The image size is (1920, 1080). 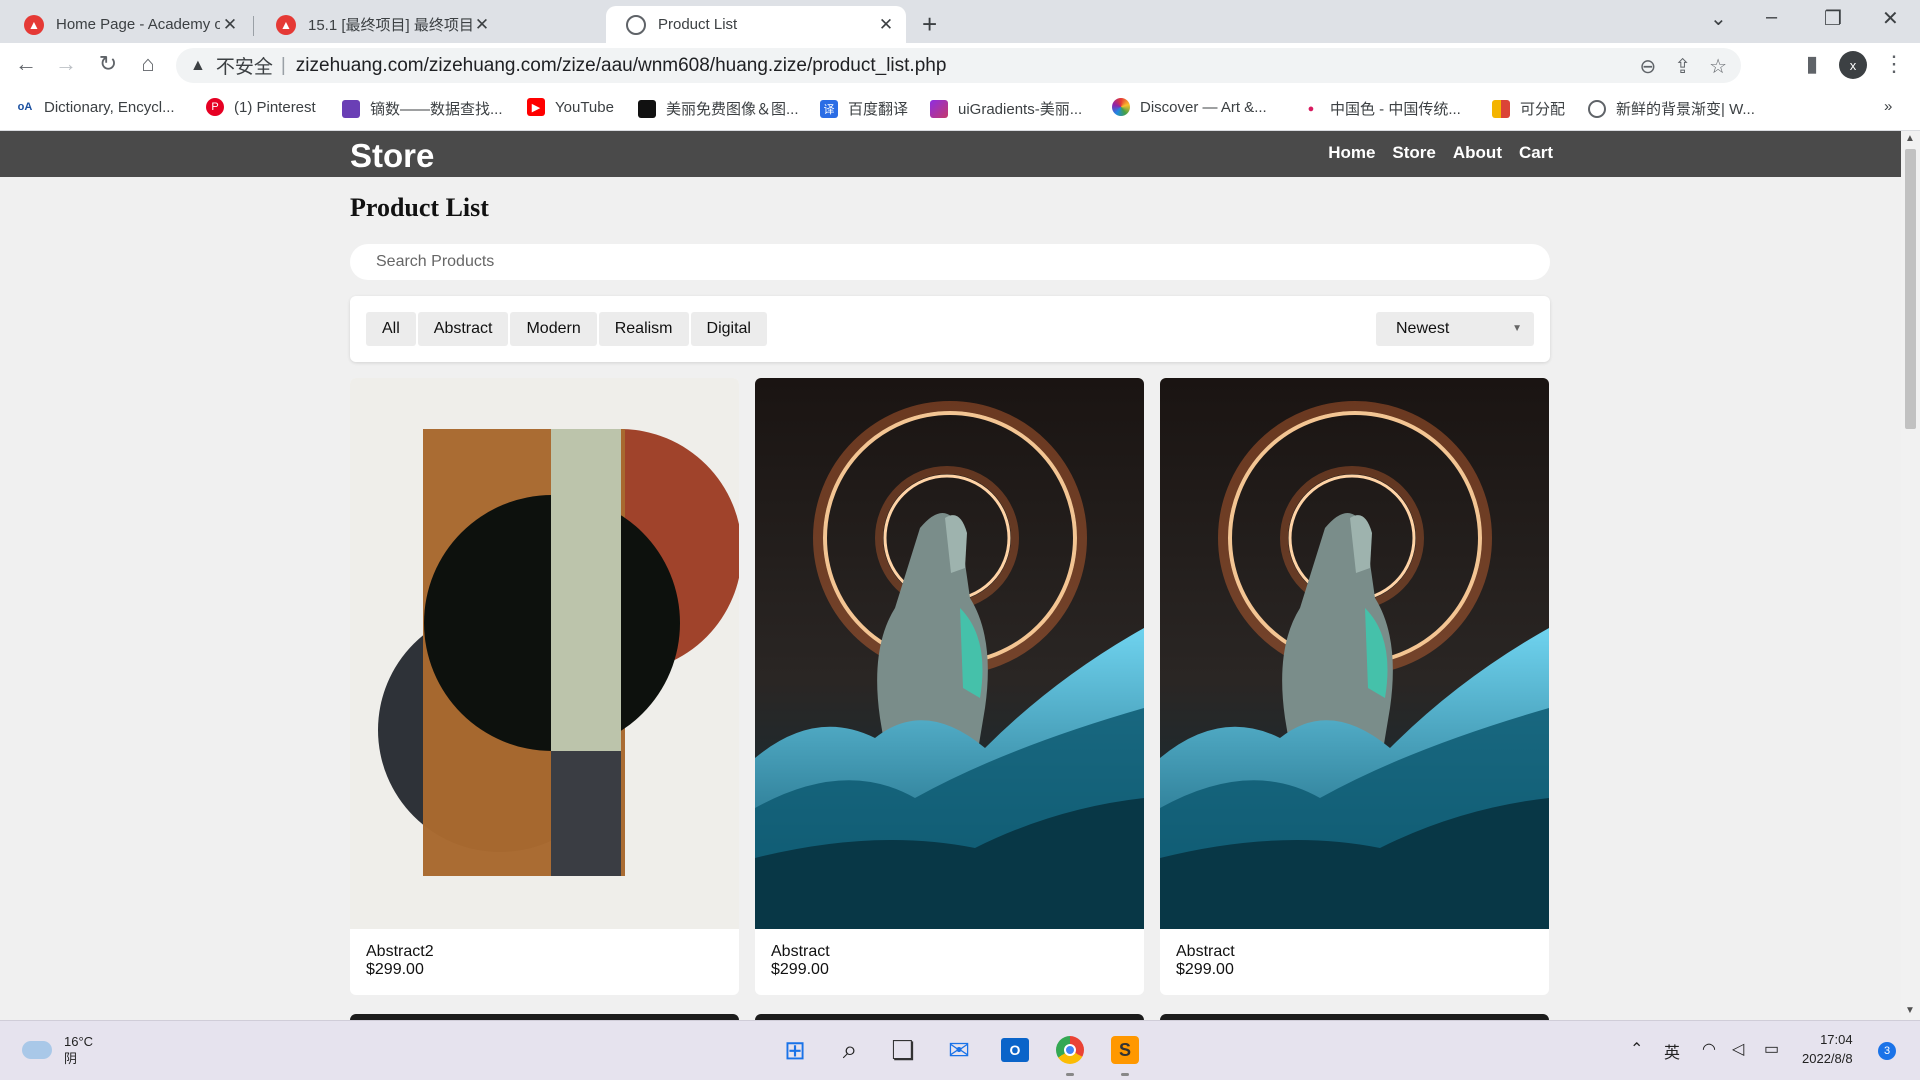 What do you see at coordinates (286, 24) in the screenshot?
I see `academy-favicon-icon: ▲` at bounding box center [286, 24].